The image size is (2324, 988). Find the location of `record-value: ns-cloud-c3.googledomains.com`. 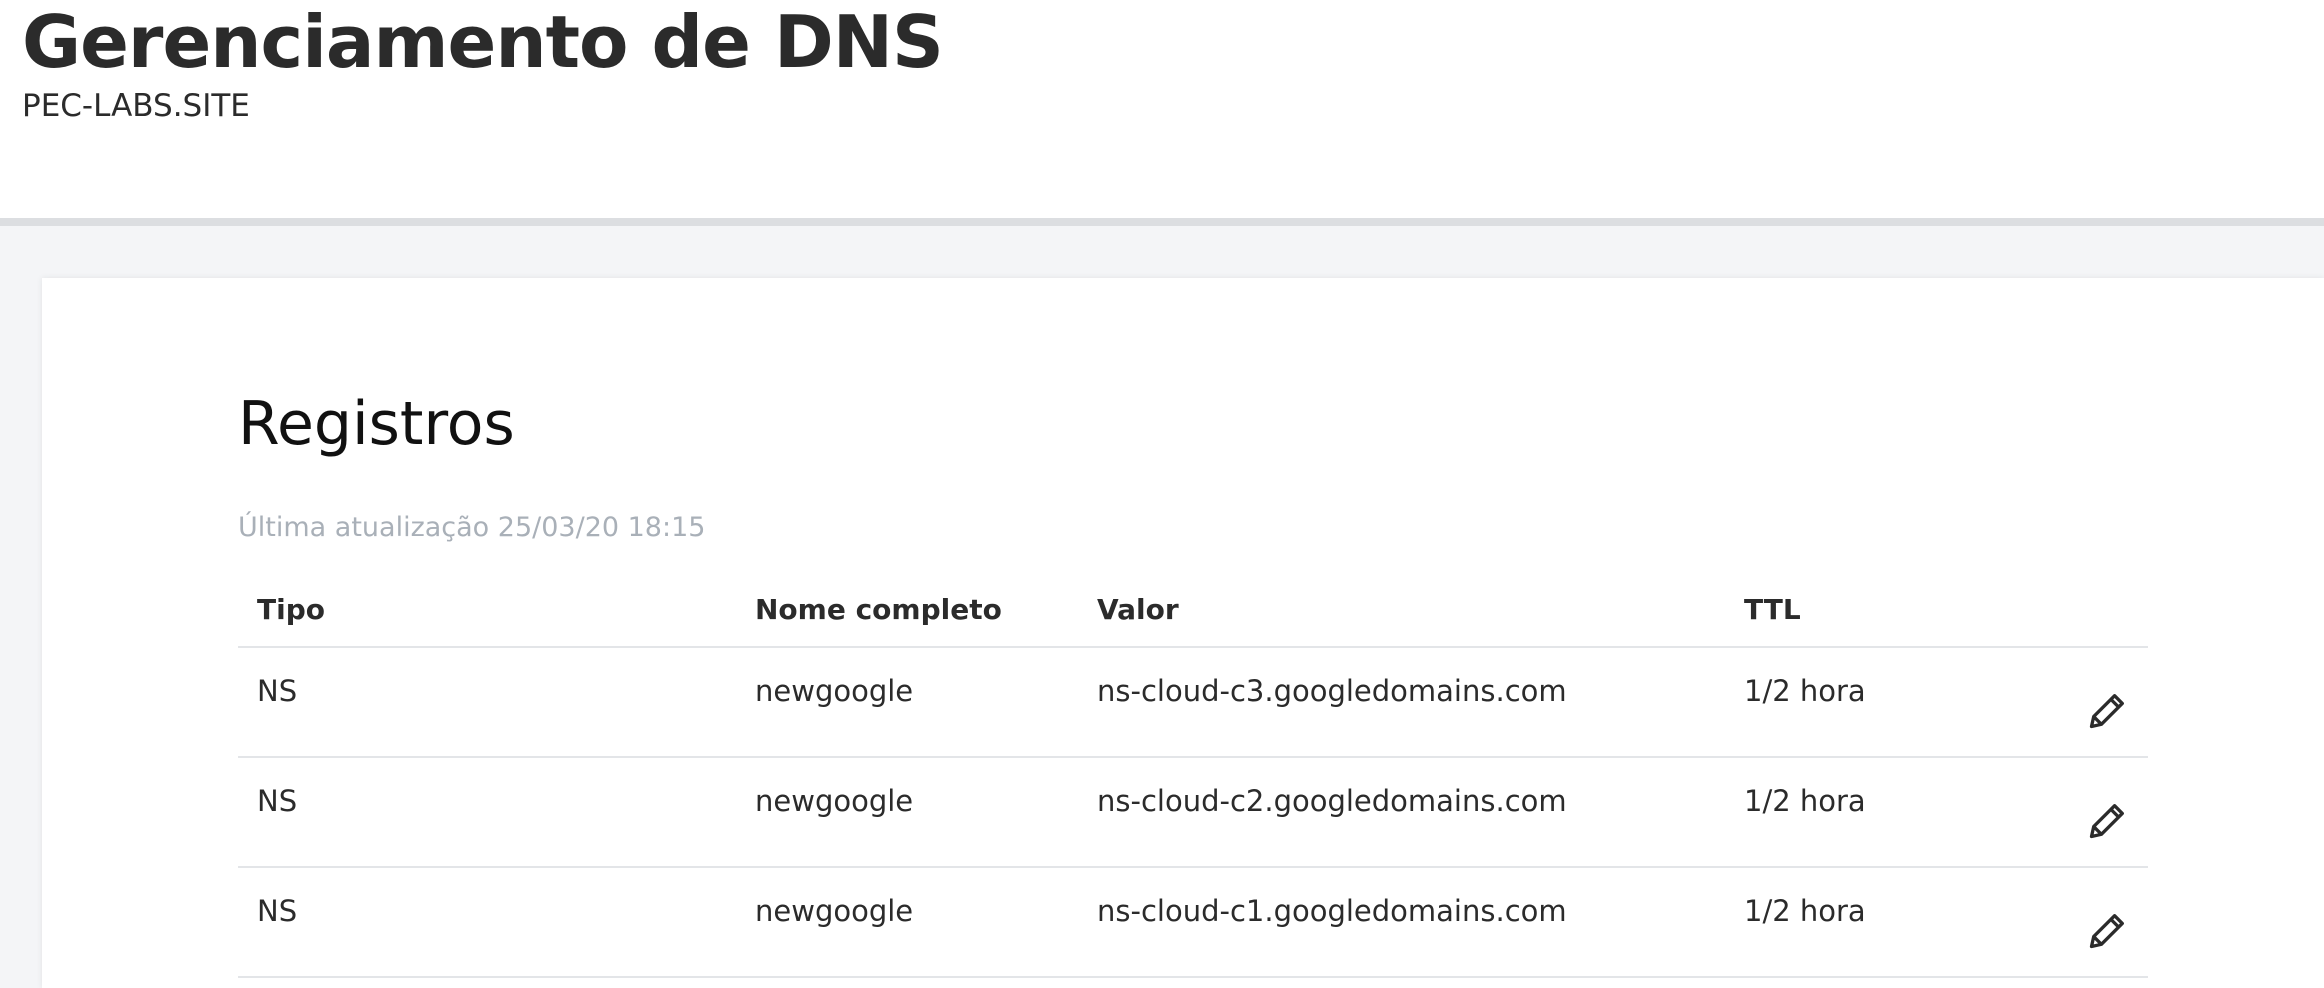

record-value: ns-cloud-c3.googledomains.com is located at coordinates (1332, 691).